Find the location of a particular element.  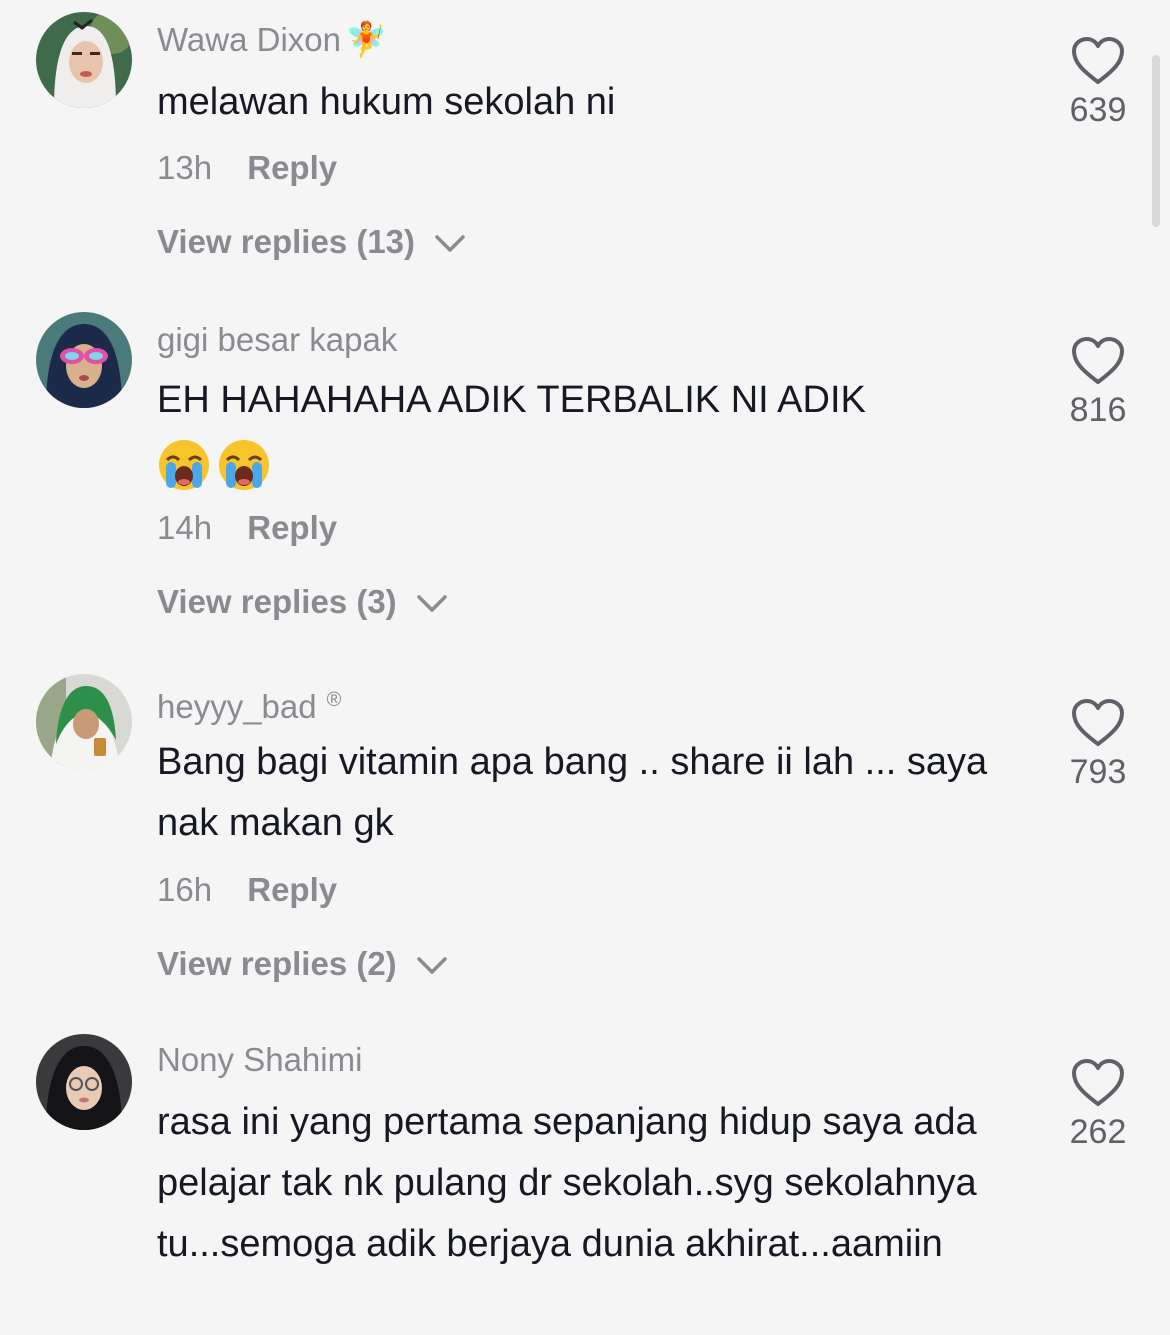

scrollbar is located at coordinates (1156, 141).